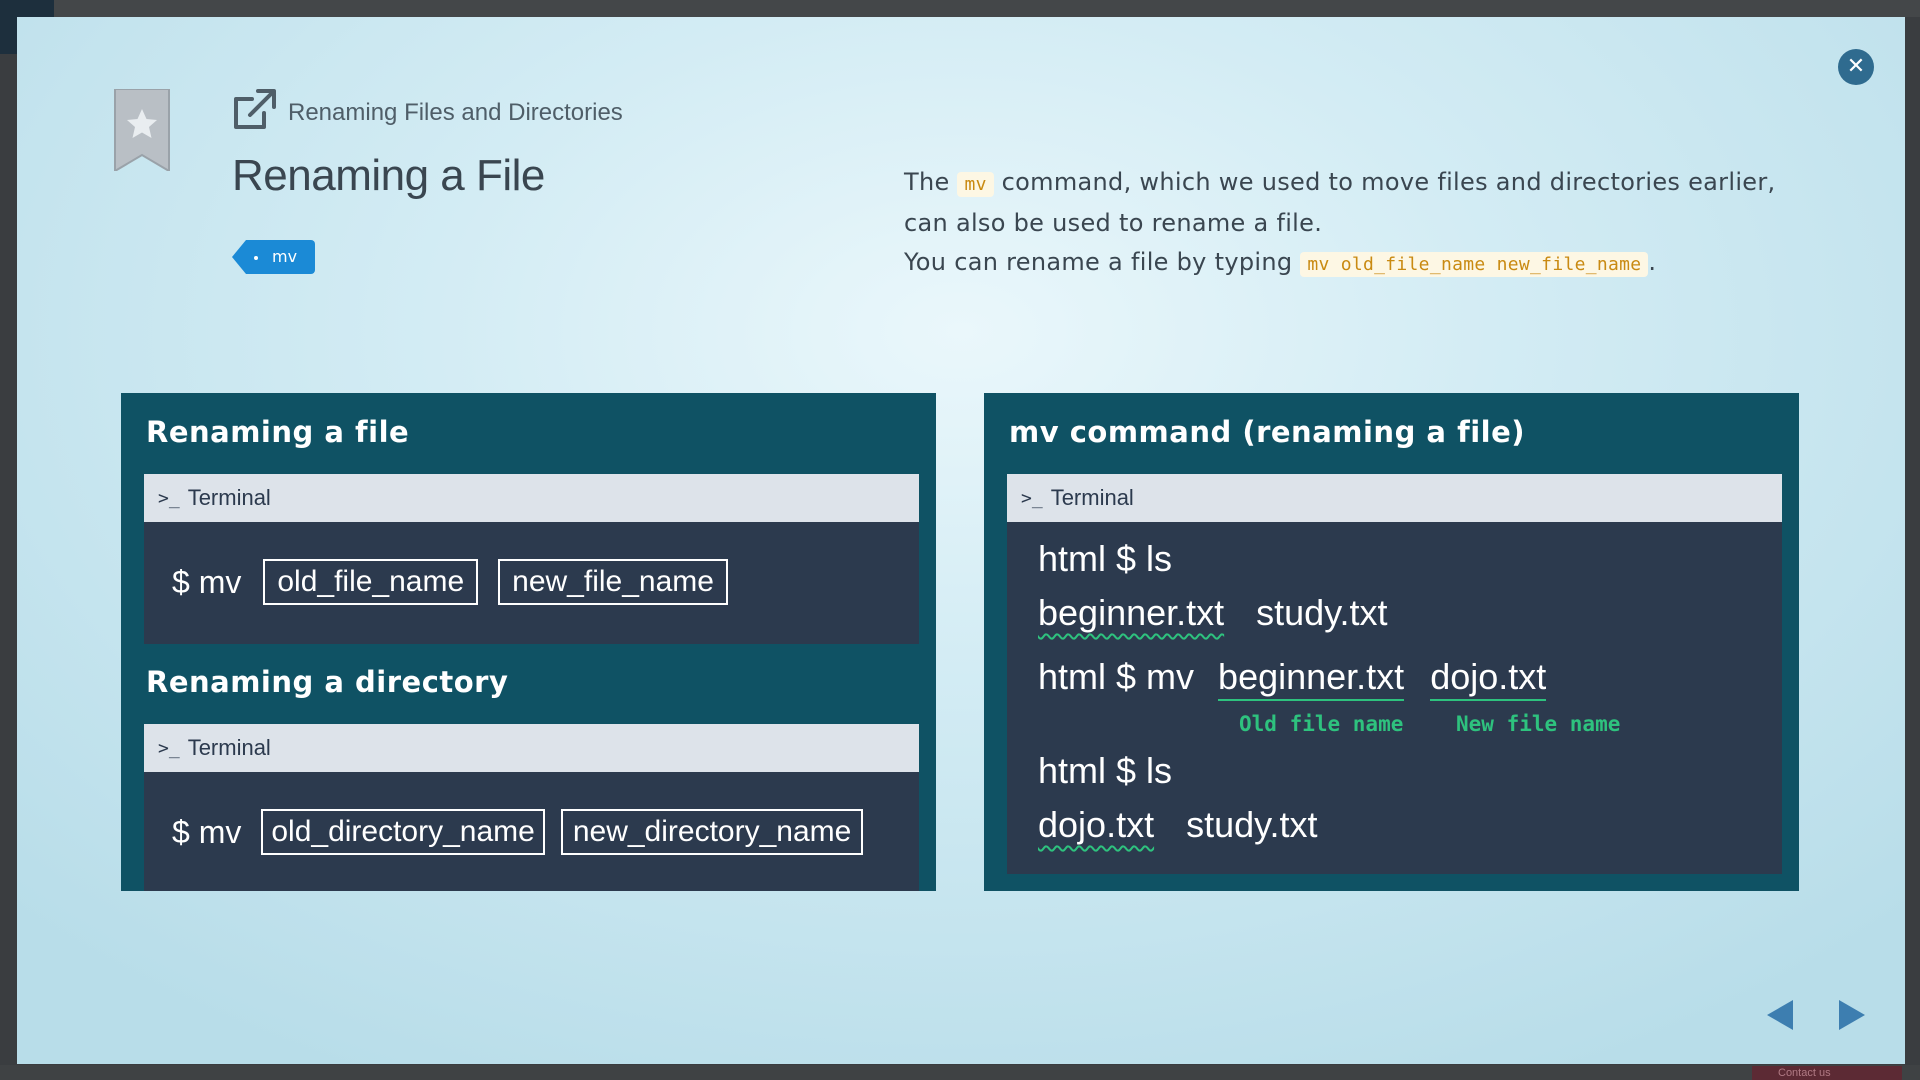  What do you see at coordinates (1178, 824) in the screenshot?
I see `terminal-line-listing-2: dojo.txt study.txt` at bounding box center [1178, 824].